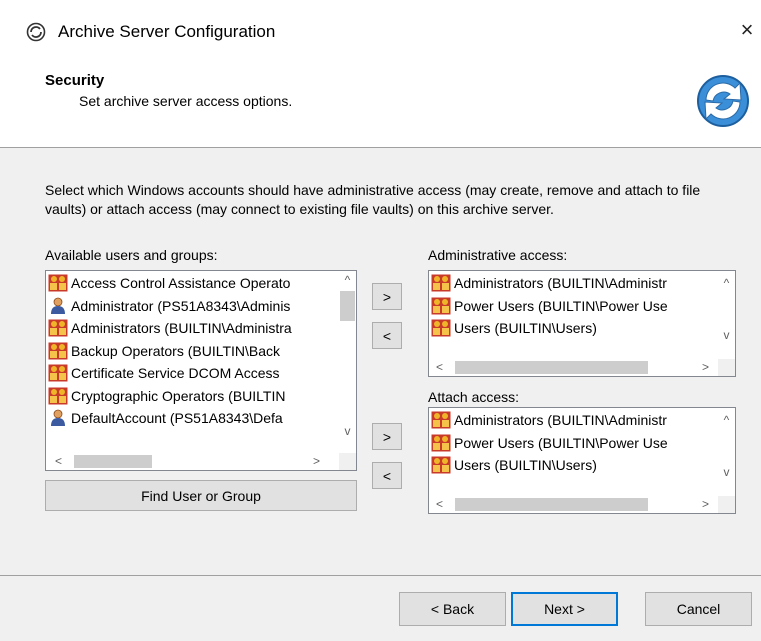 The height and width of the screenshot is (641, 761). Describe the element at coordinates (698, 609) in the screenshot. I see `cancel-button: Cancel` at that location.